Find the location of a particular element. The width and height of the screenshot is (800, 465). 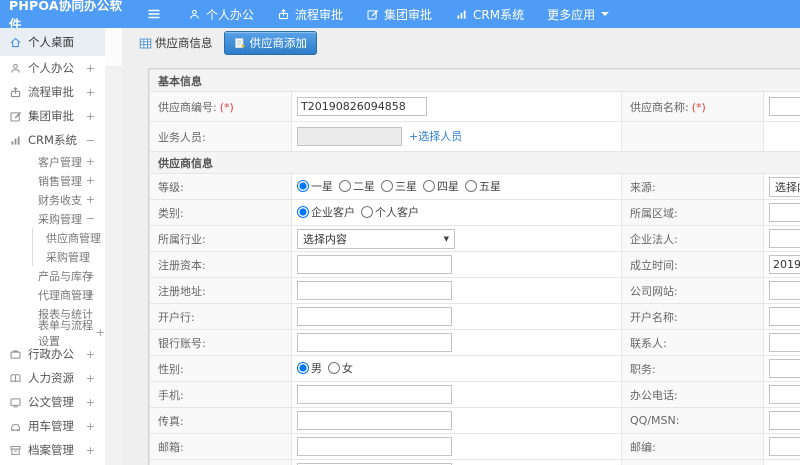

sidebar-item: 供应商管理 is located at coordinates (52, 237).